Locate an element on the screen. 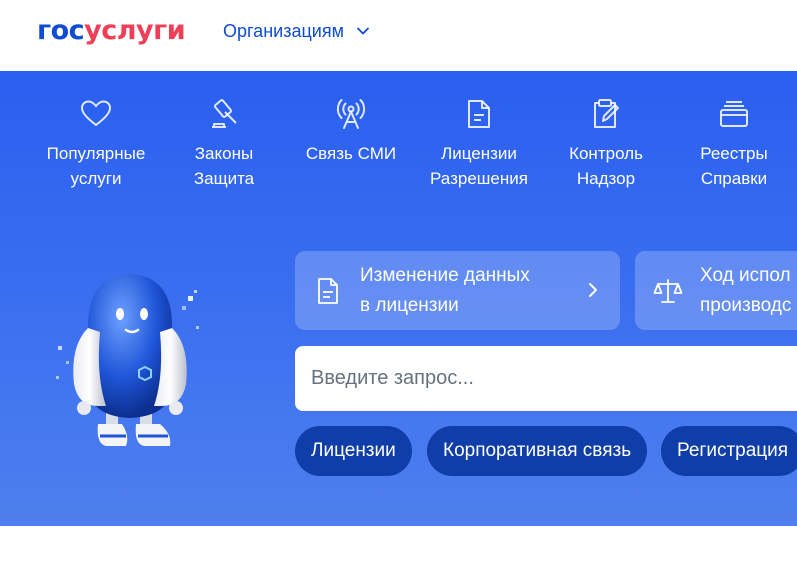  category-control: Контроль Надзор is located at coordinates (606, 144).